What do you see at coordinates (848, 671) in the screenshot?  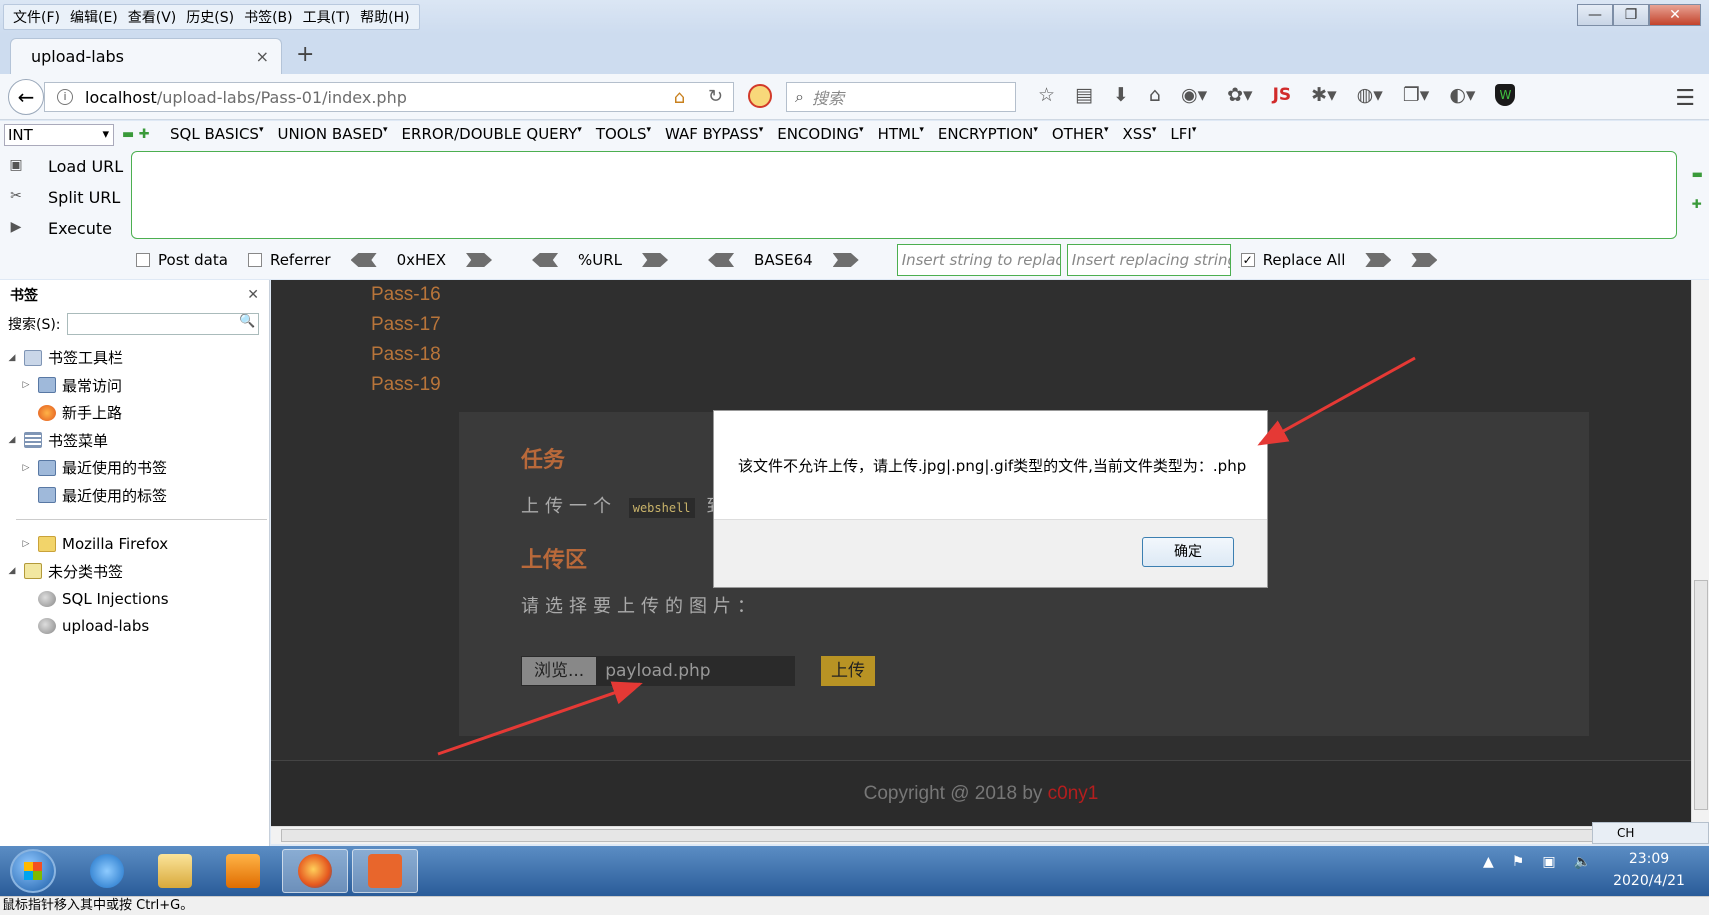 I see `upload-button: 上传` at bounding box center [848, 671].